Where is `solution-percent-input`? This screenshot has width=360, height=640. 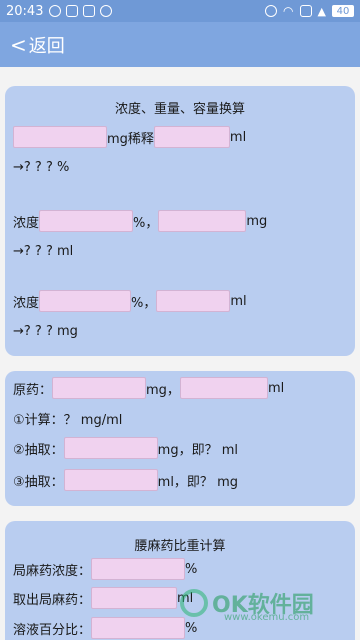
solution-percent-input is located at coordinates (138, 628).